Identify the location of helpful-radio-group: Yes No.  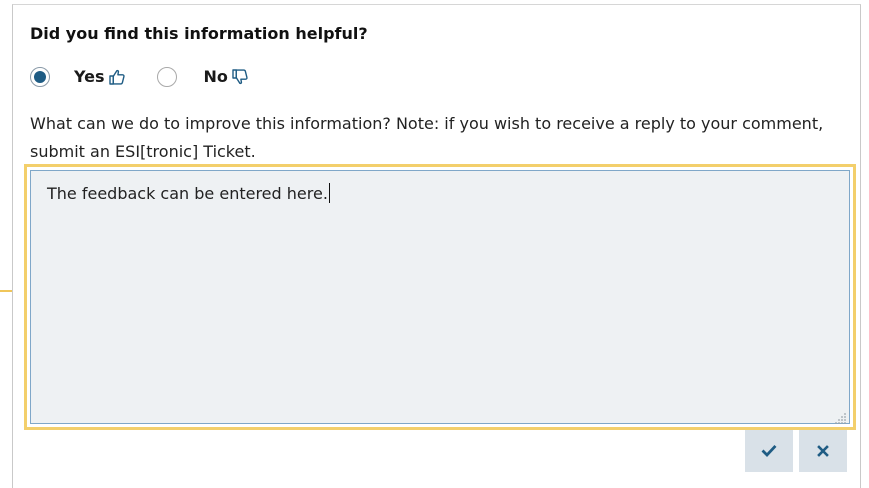
(139, 75).